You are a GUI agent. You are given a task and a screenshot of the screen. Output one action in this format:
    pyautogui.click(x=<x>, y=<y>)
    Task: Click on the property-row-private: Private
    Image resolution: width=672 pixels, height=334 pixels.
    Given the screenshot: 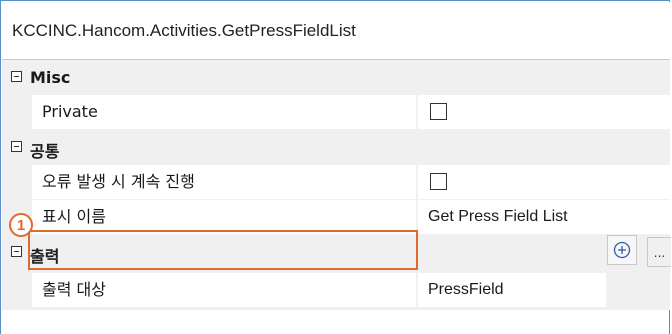 What is the action you would take?
    pyautogui.click(x=336, y=112)
    